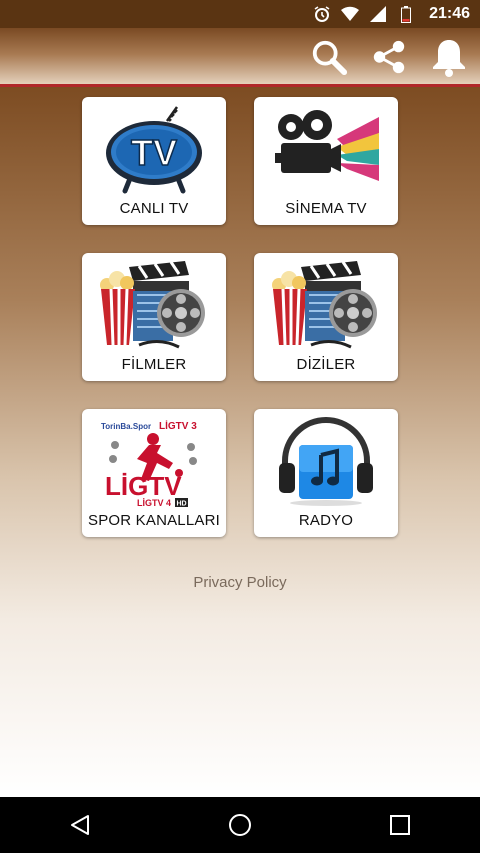  Describe the element at coordinates (449, 57) in the screenshot. I see `bell-icon` at that location.